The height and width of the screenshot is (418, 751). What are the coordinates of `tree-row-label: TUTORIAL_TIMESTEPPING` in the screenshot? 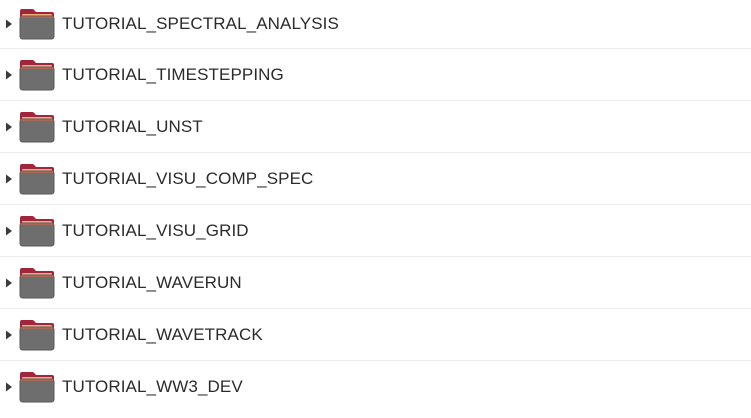 It's located at (173, 74).